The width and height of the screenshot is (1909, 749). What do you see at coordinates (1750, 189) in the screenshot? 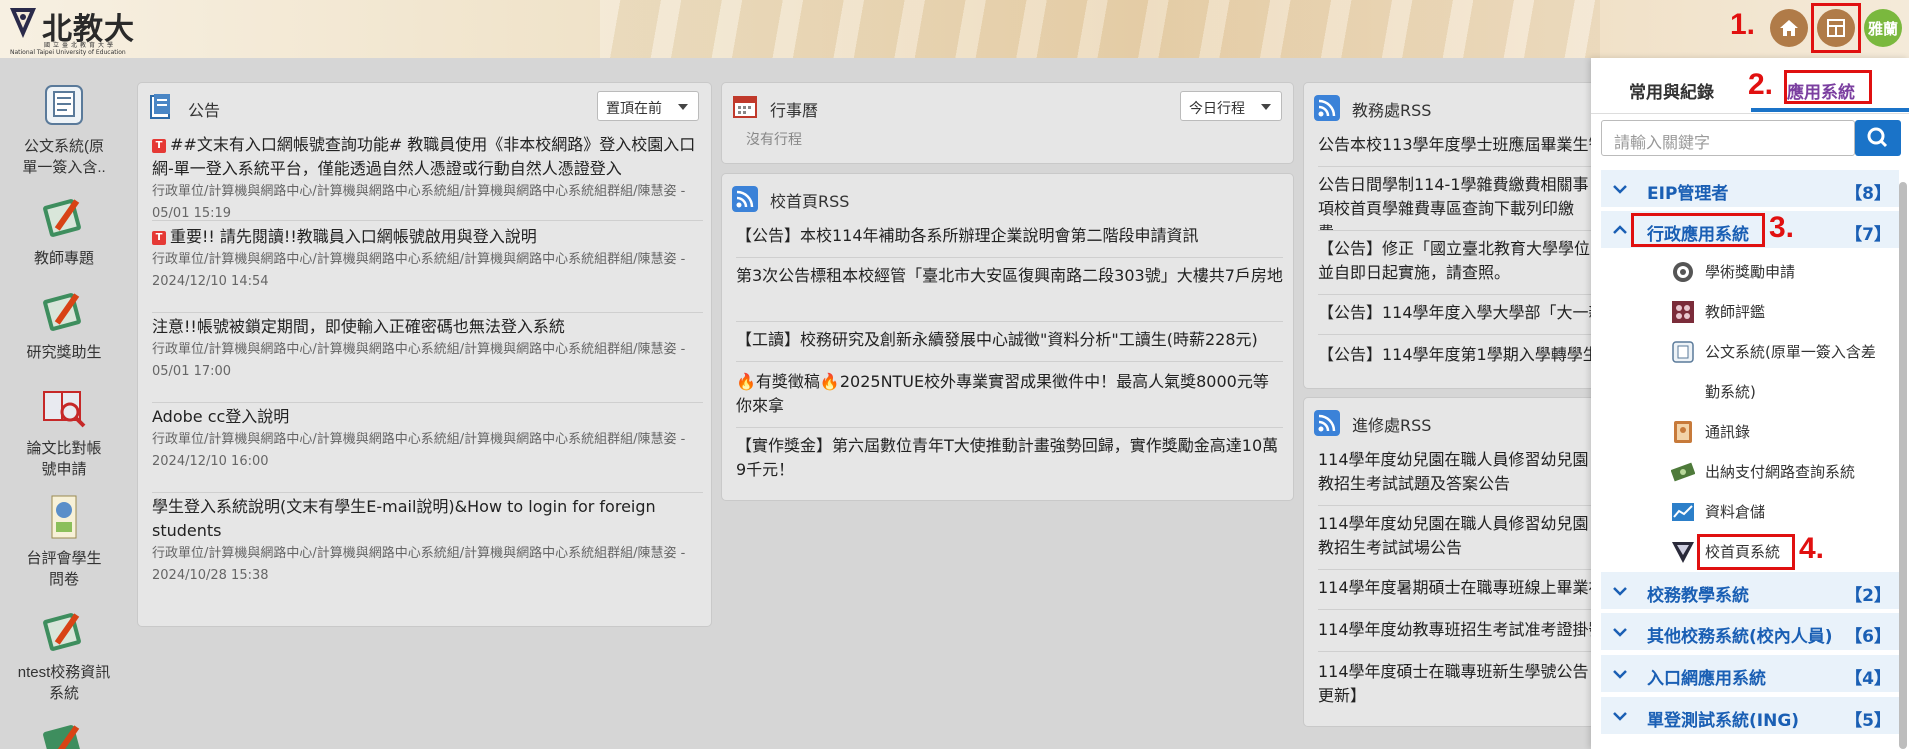
I see `category-eip-admin: EIP管理者 【8】` at bounding box center [1750, 189].